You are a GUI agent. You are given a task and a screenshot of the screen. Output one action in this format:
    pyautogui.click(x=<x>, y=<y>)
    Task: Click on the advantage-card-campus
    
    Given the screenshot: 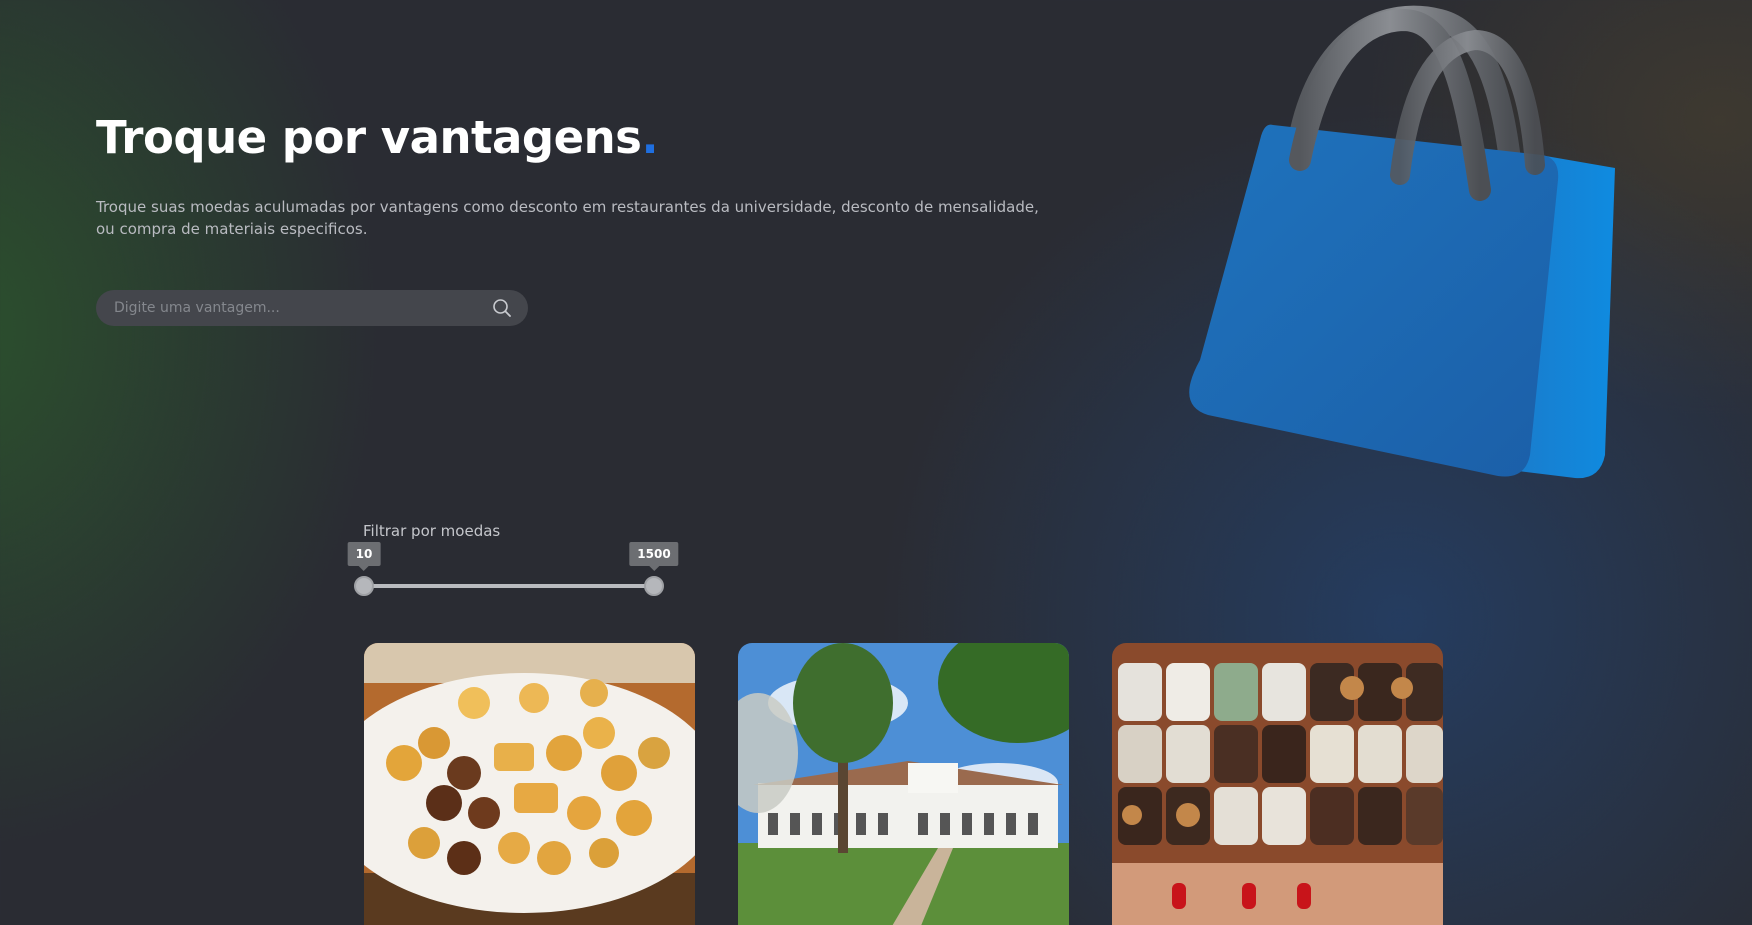 What is the action you would take?
    pyautogui.click(x=903, y=784)
    